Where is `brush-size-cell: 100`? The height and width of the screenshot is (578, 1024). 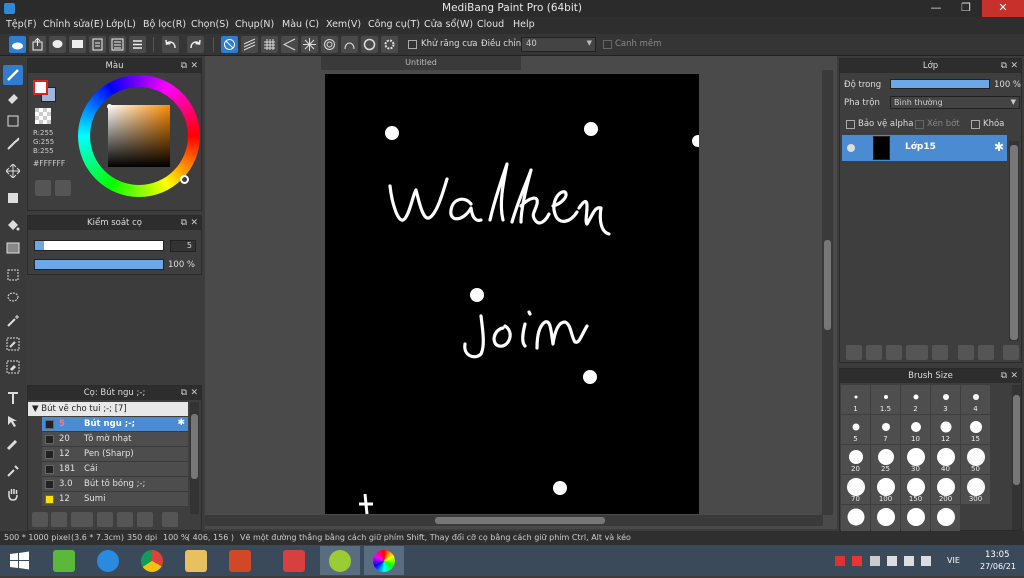
brush-size-cell: 100 is located at coordinates (885, 489).